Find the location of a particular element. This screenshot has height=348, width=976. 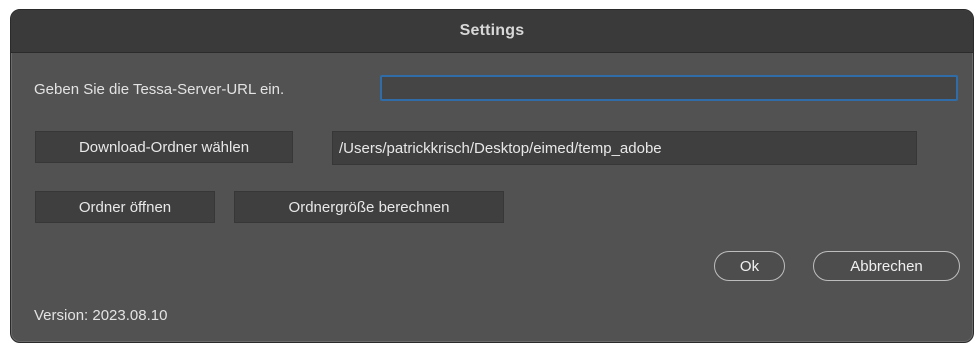

open-folder-button: Ordner öffnen is located at coordinates (125, 207).